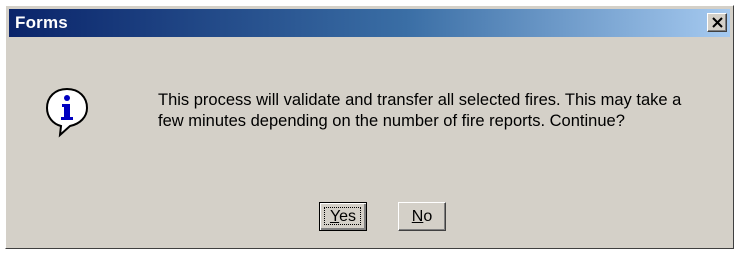 The width and height of the screenshot is (739, 254). I want to click on yes-button: Yes, so click(343, 216).